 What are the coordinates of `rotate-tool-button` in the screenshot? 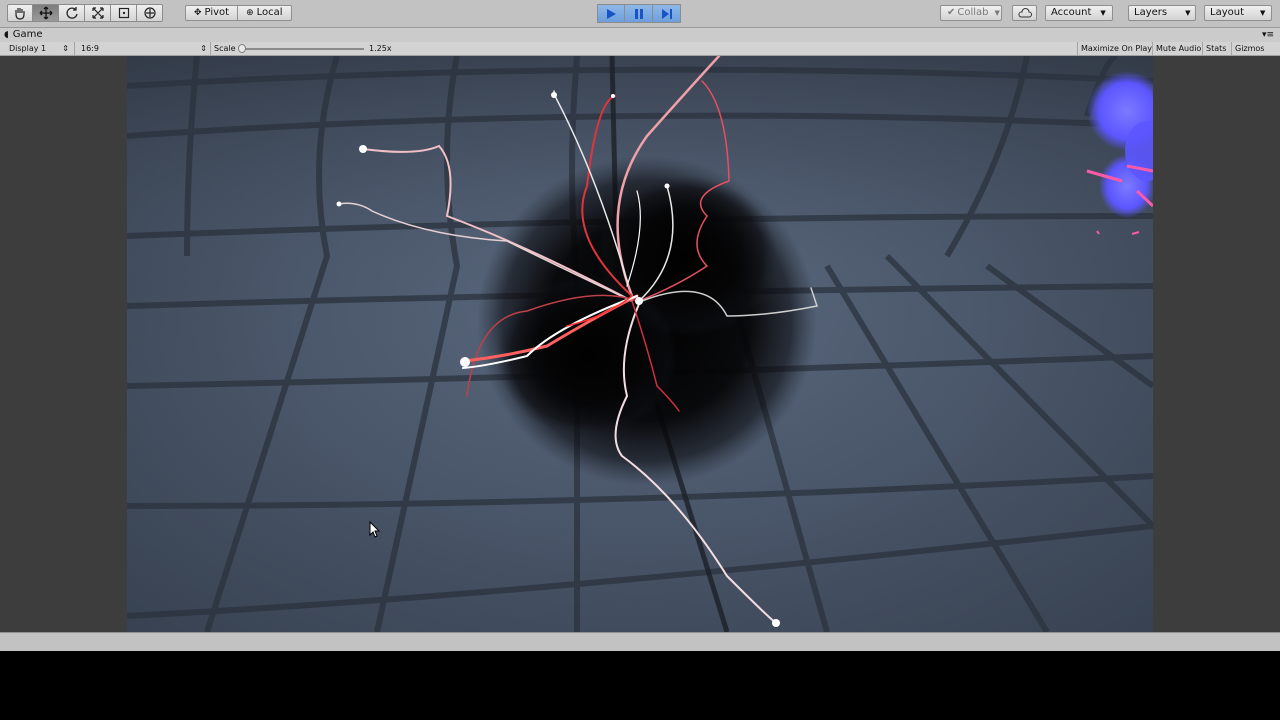 It's located at (72, 13).